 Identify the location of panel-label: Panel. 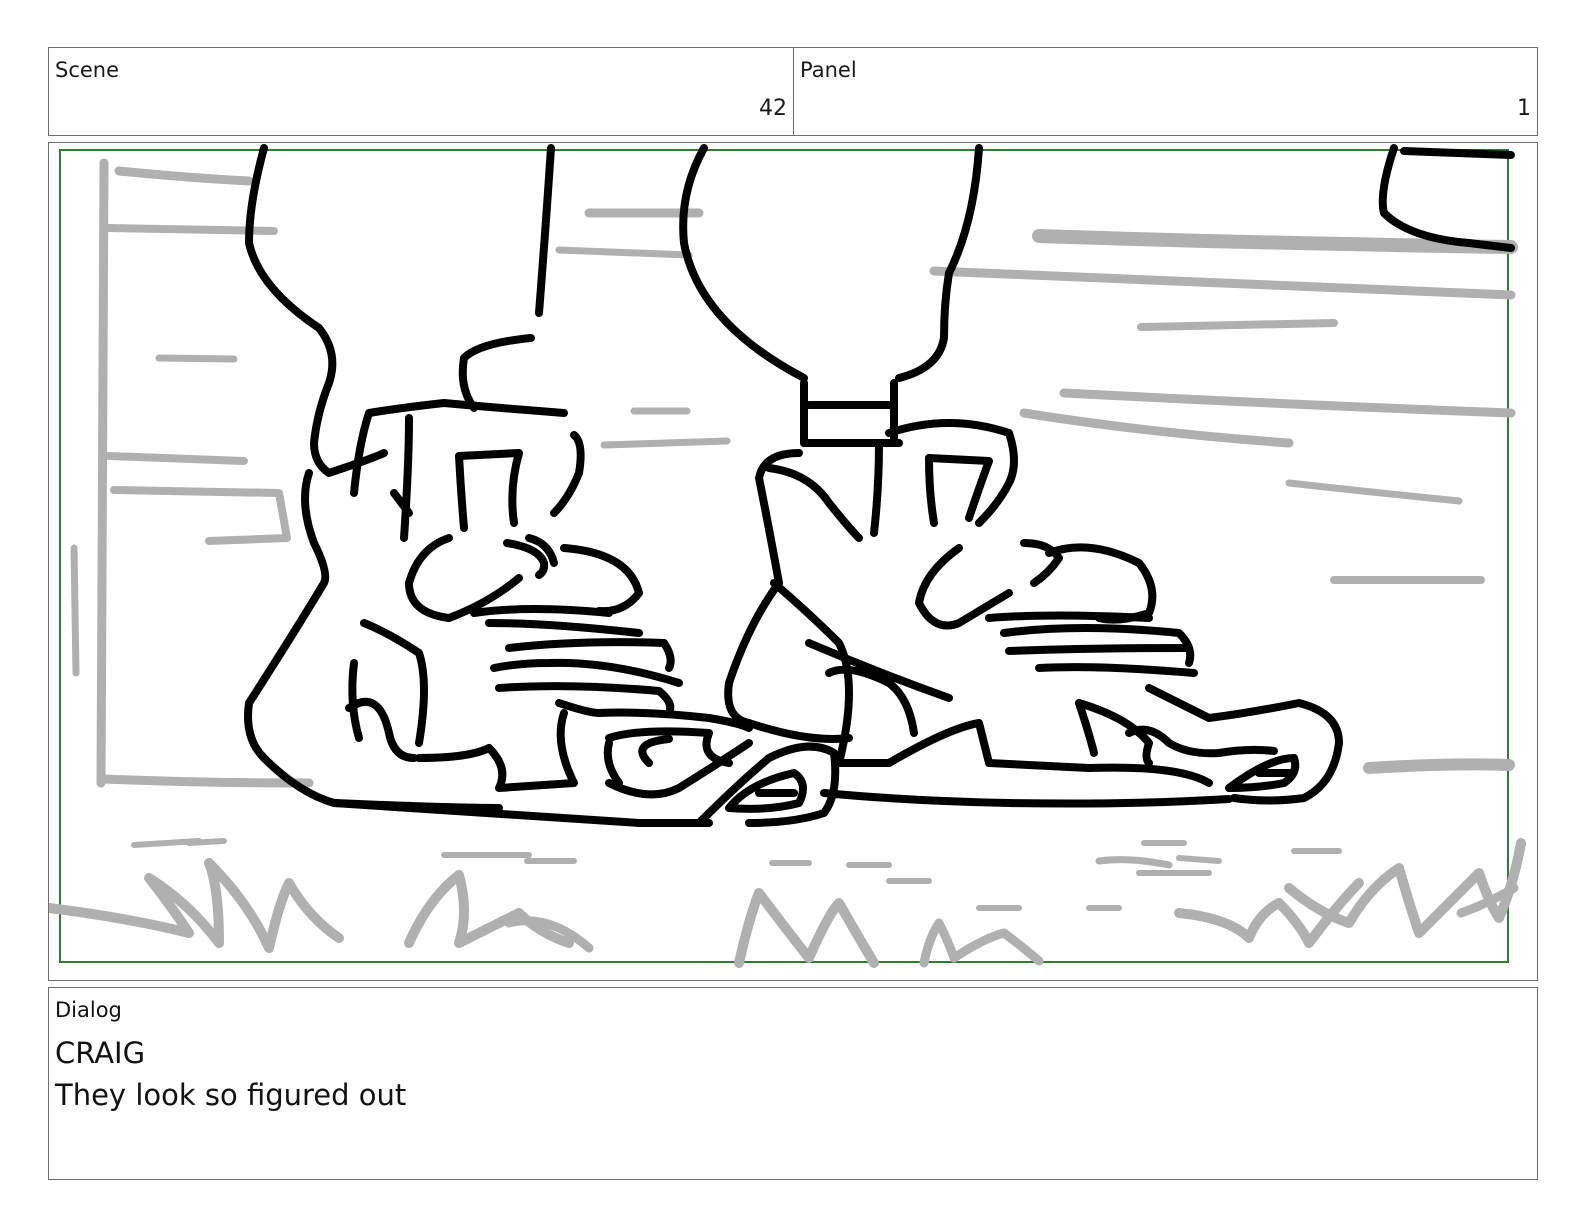
(828, 70).